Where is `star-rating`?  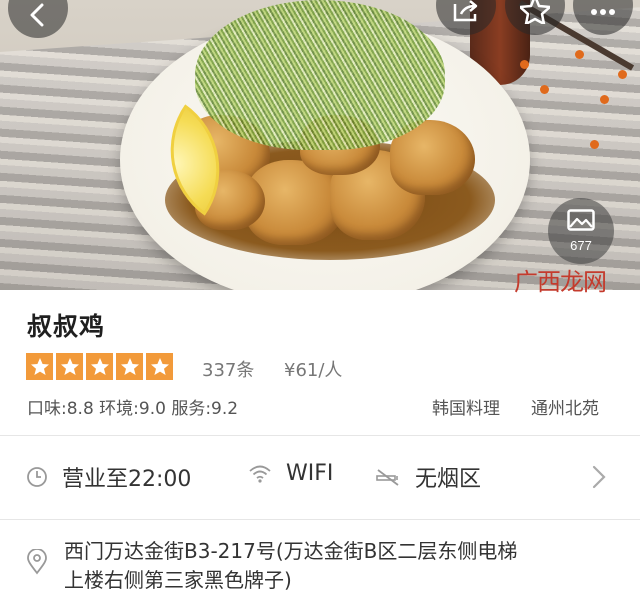
star-rating is located at coordinates (99, 366).